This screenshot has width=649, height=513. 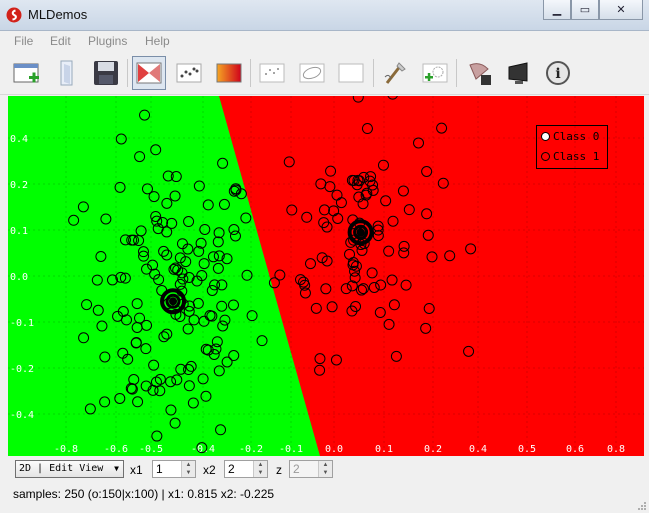 I want to click on blank-canvas-icon, so click(x=351, y=73).